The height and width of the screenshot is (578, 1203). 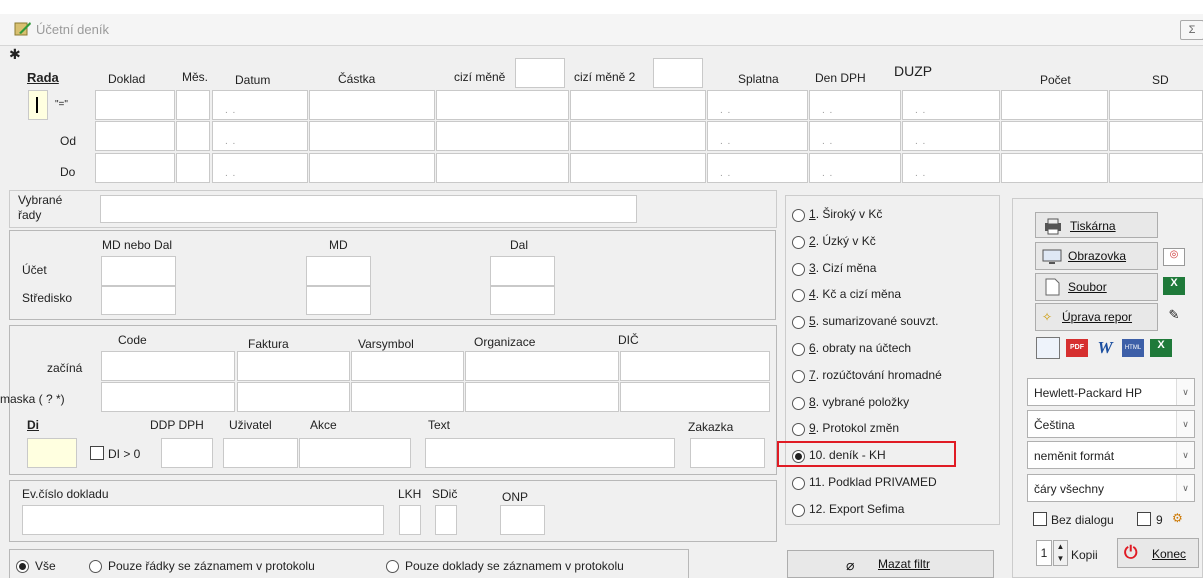 What do you see at coordinates (293, 397) in the screenshot?
I see `code-field-r1-c1` at bounding box center [293, 397].